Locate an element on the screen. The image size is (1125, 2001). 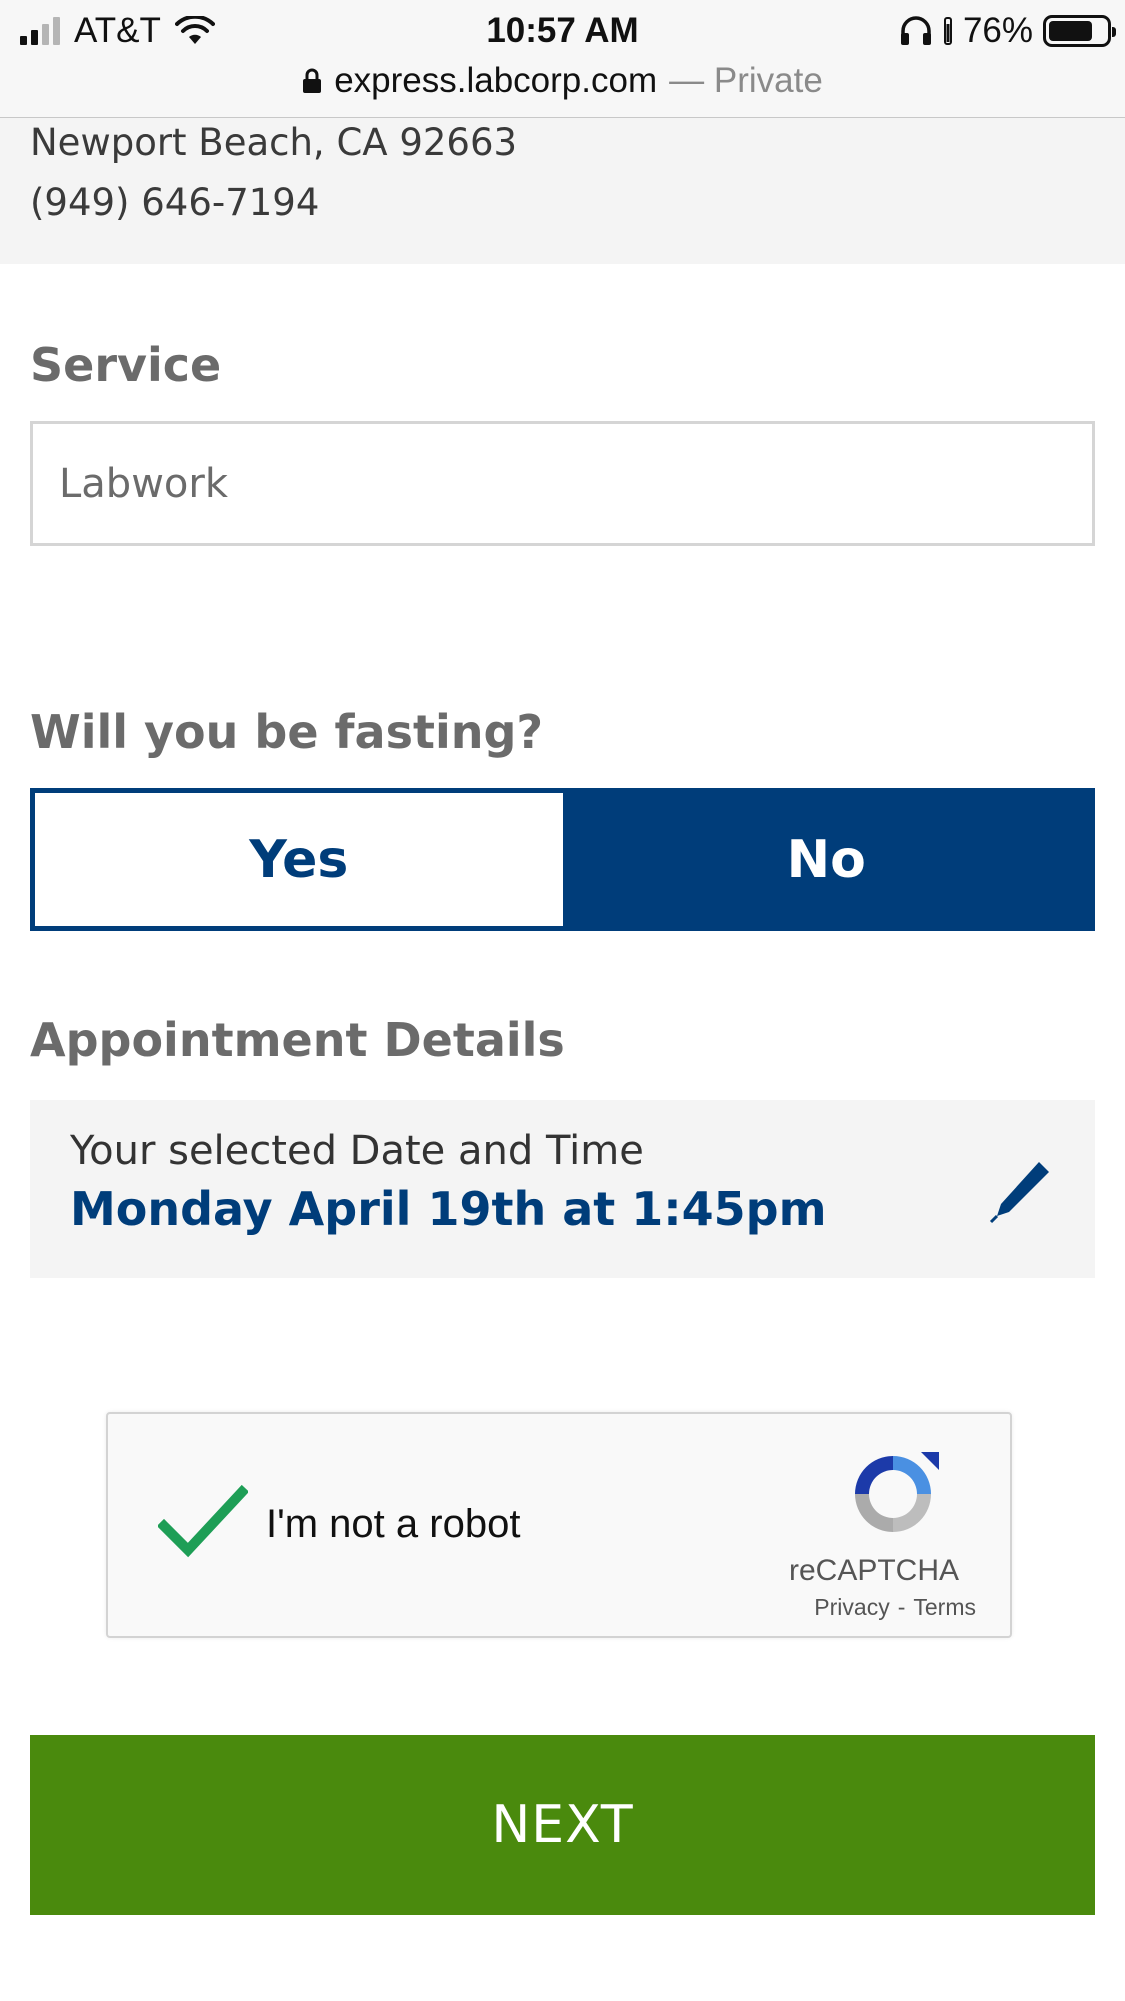
headphones-icon is located at coordinates (915, 30).